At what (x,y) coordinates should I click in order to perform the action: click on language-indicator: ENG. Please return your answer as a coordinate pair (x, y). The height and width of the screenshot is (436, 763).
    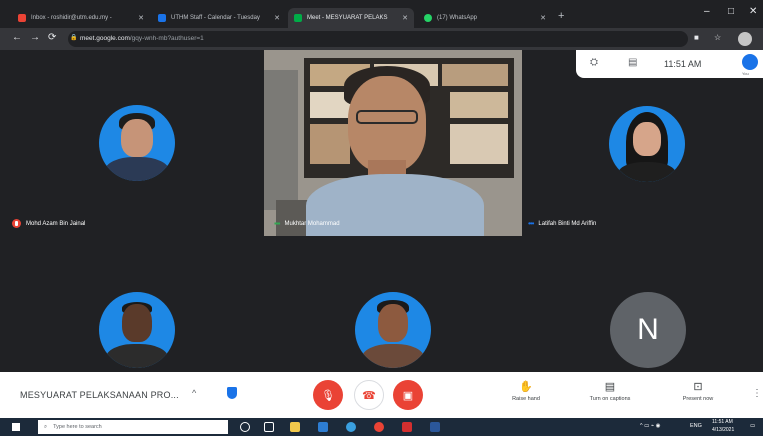
    Looking at the image, I should click on (696, 426).